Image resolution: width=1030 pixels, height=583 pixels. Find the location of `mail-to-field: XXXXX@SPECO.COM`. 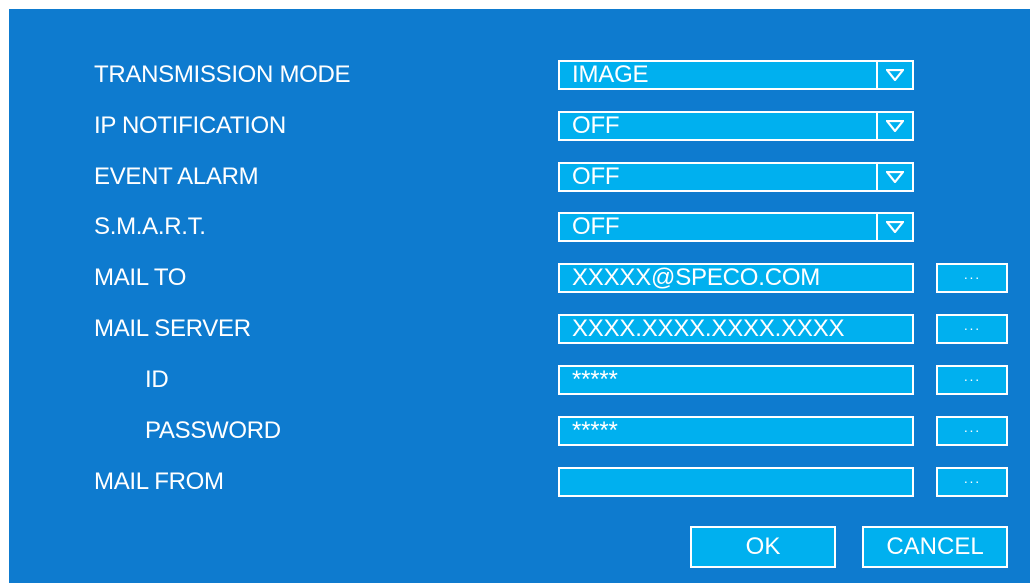

mail-to-field: XXXXX@SPECO.COM is located at coordinates (736, 278).